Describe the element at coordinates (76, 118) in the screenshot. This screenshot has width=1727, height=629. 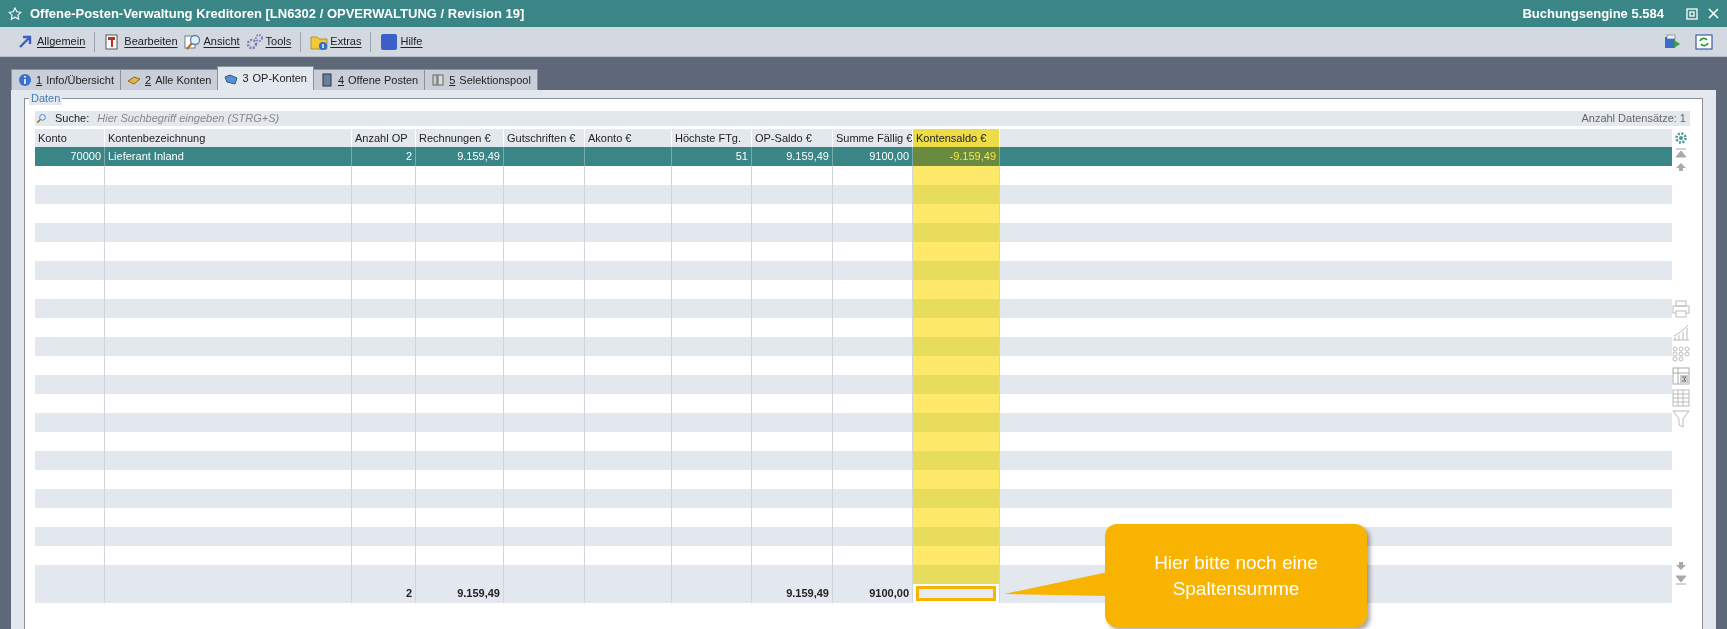
I see `search-label: Suche:` at that location.